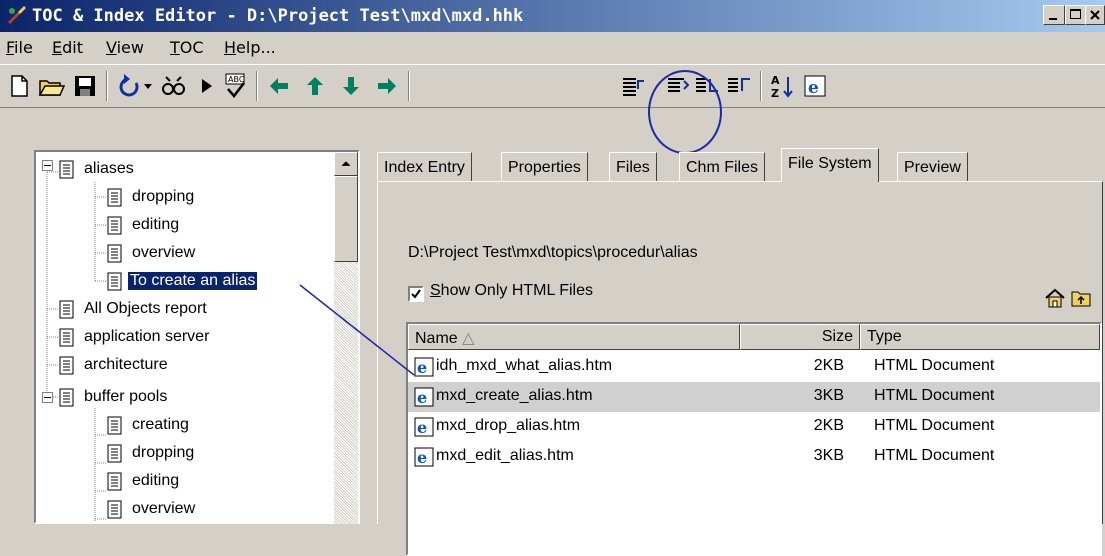  I want to click on move-down-icon, so click(351, 86).